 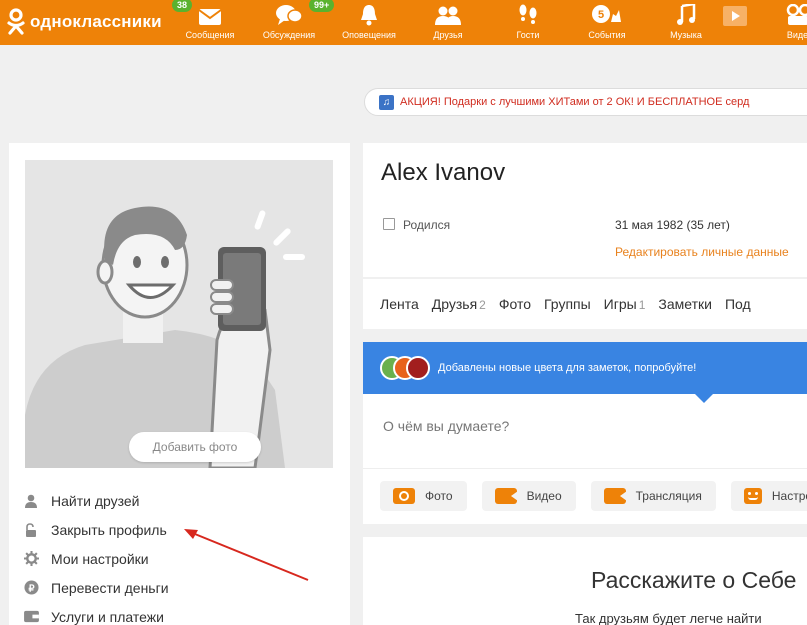 I want to click on tab-count: 1, so click(x=642, y=305).